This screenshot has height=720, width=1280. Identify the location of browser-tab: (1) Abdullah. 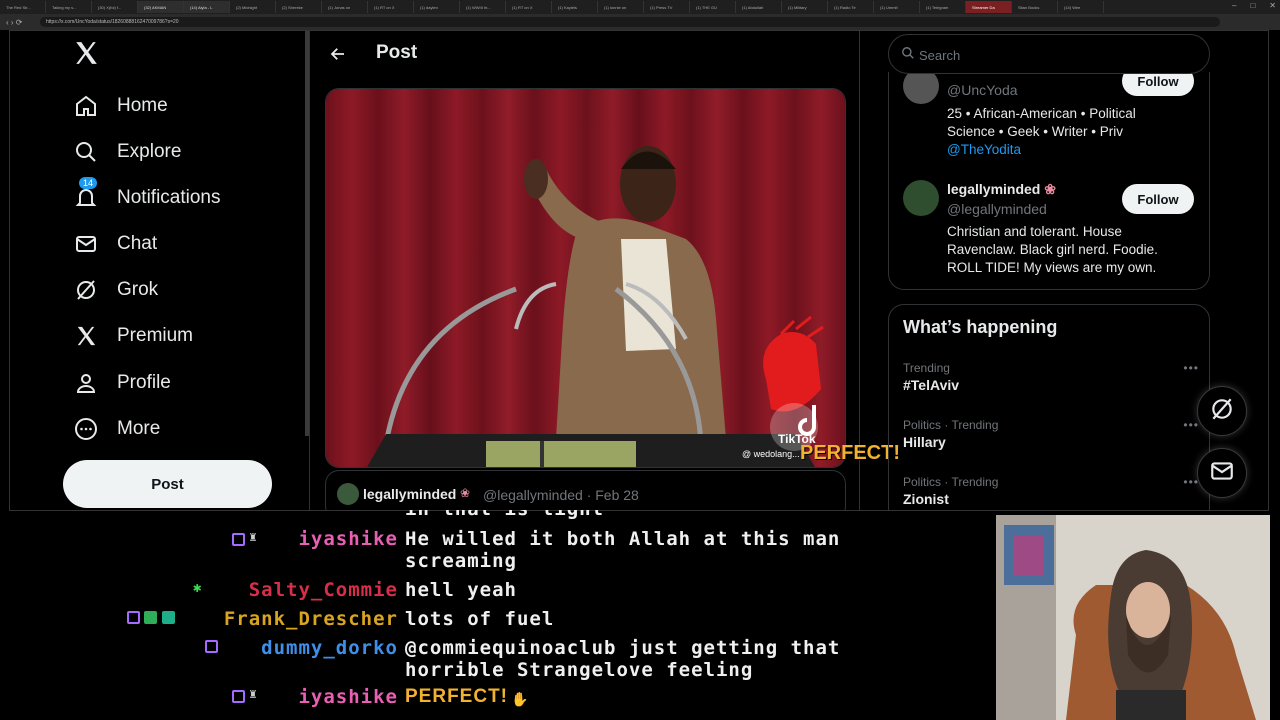
(759, 7).